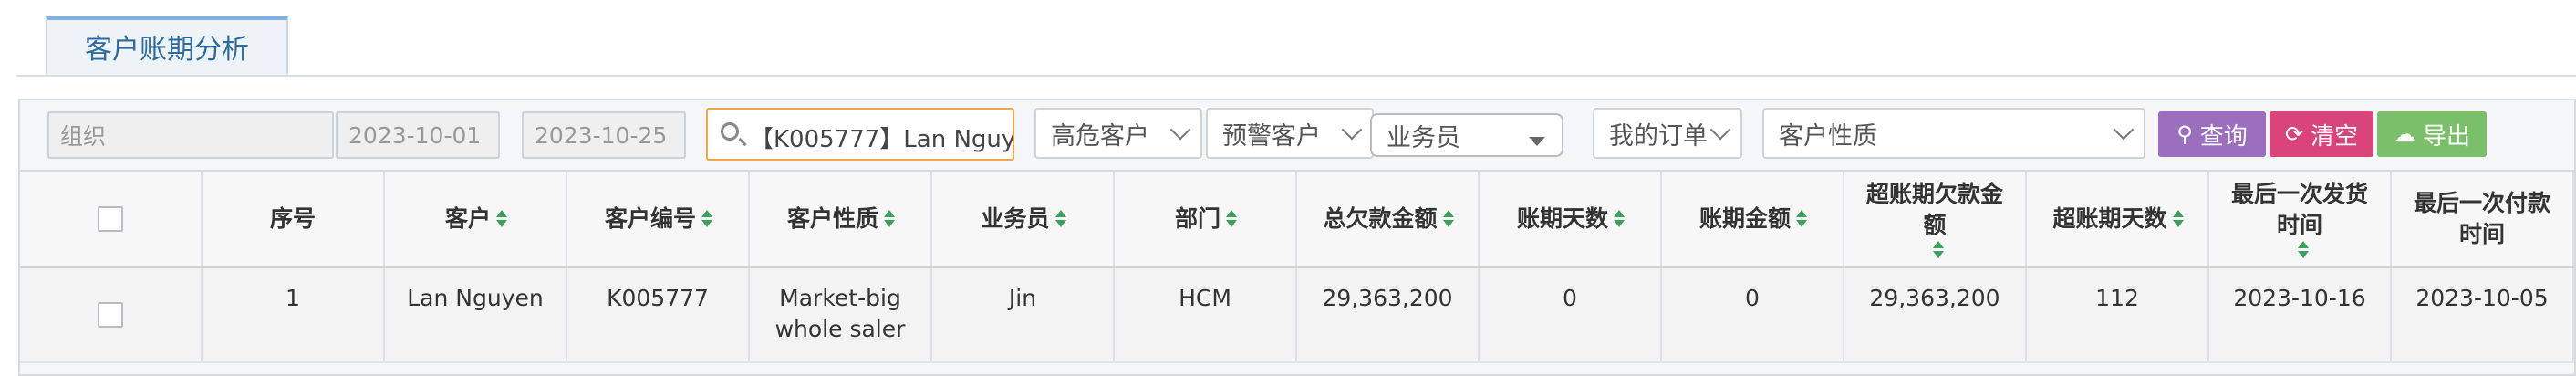 This screenshot has height=376, width=2576. What do you see at coordinates (841, 314) in the screenshot?
I see `cell-type: Market-big whole saler` at bounding box center [841, 314].